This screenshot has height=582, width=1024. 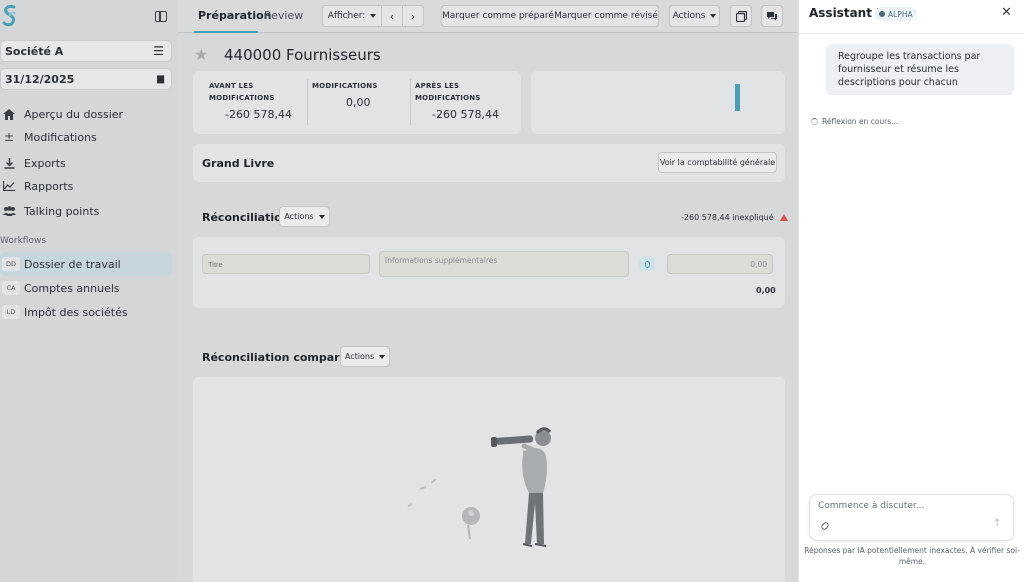 I want to click on workflow-badge: DD, so click(x=11, y=264).